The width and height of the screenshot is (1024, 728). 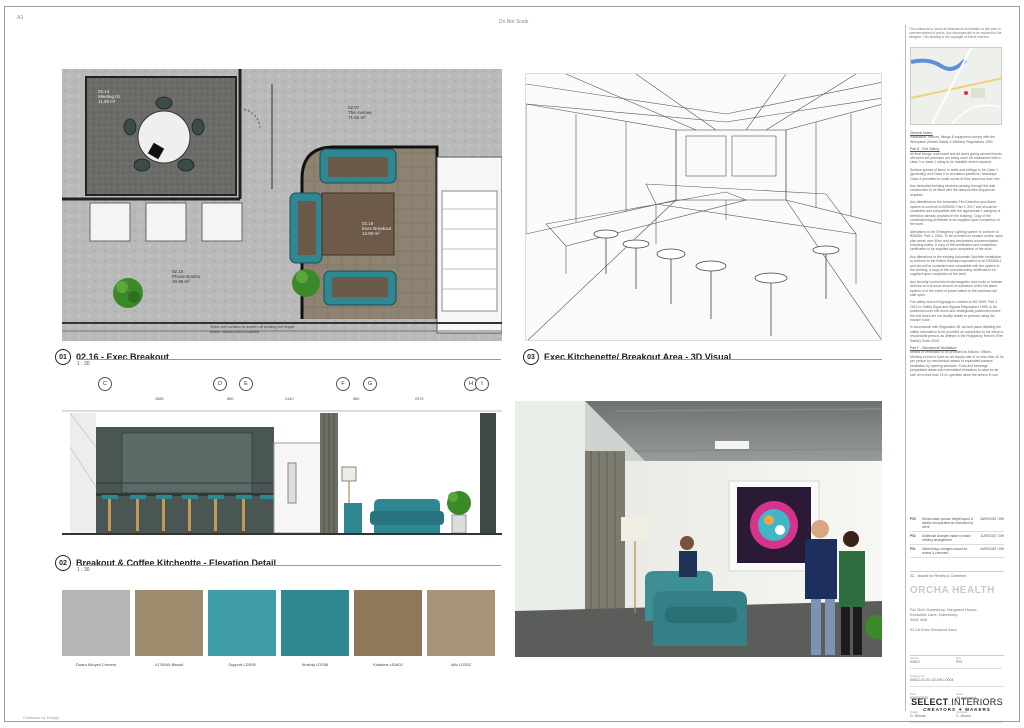 What do you see at coordinates (315, 664) in the screenshot?
I see `swatch-kinship-label: Kinship LDS56` at bounding box center [315, 664].